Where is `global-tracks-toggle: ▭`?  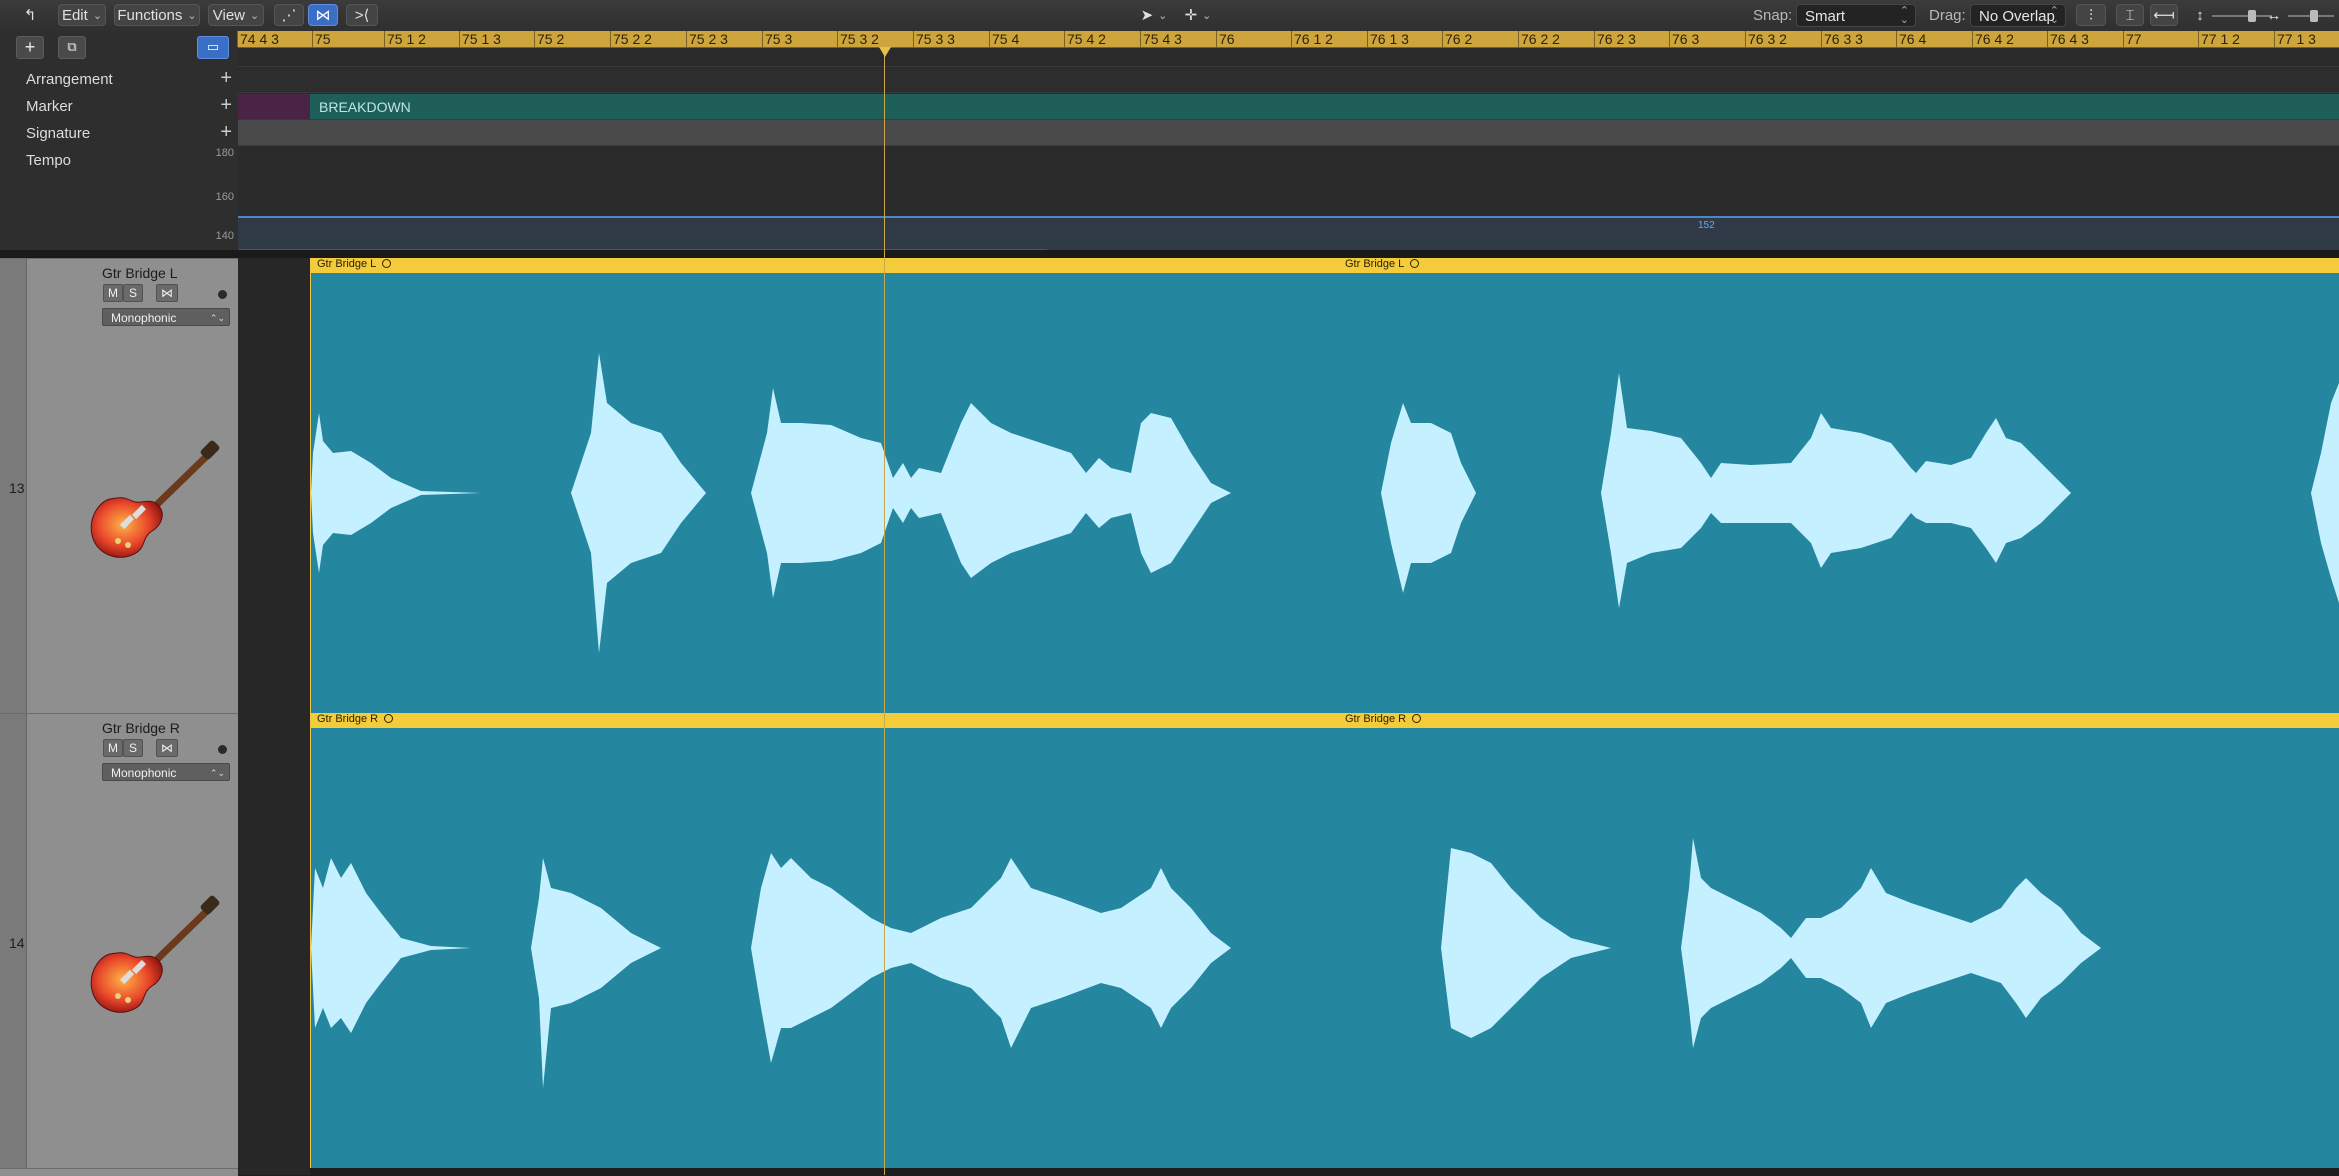
global-tracks-toggle: ▭ is located at coordinates (213, 47).